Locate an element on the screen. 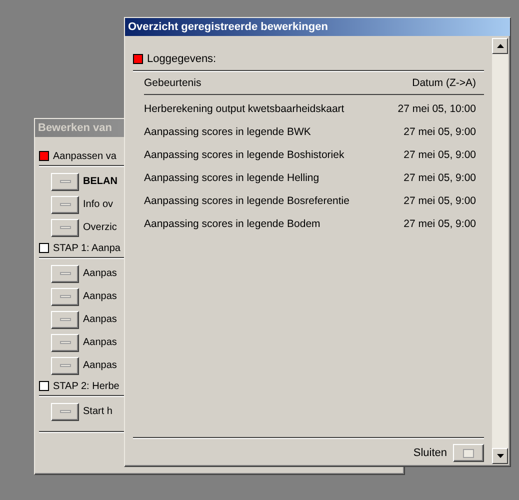  action-label: BELAN is located at coordinates (100, 181).